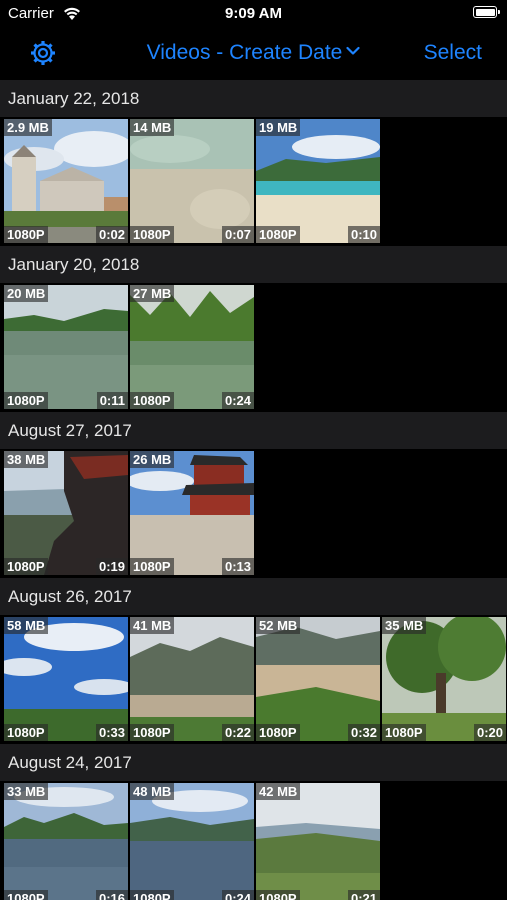 The width and height of the screenshot is (507, 900). Describe the element at coordinates (253, 264) in the screenshot. I see `section-date-header: January 20, 2018` at that location.